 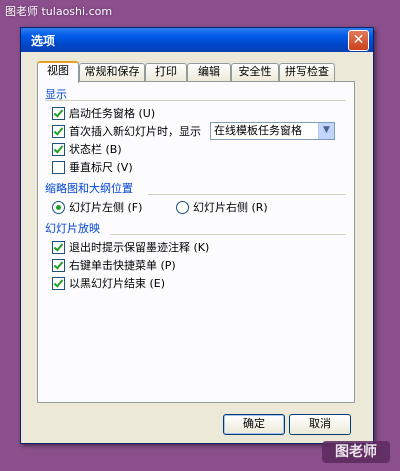 What do you see at coordinates (166, 72) in the screenshot?
I see `tab-print: 打印` at bounding box center [166, 72].